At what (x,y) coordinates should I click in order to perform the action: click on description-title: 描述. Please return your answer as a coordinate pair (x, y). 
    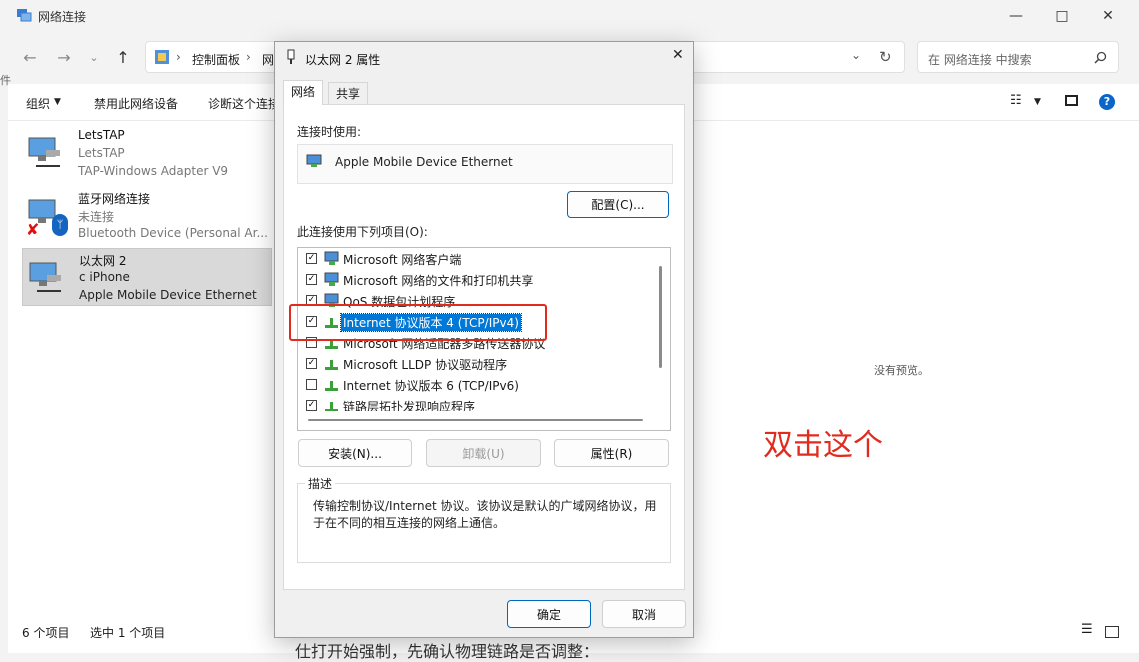
    Looking at the image, I should click on (320, 483).